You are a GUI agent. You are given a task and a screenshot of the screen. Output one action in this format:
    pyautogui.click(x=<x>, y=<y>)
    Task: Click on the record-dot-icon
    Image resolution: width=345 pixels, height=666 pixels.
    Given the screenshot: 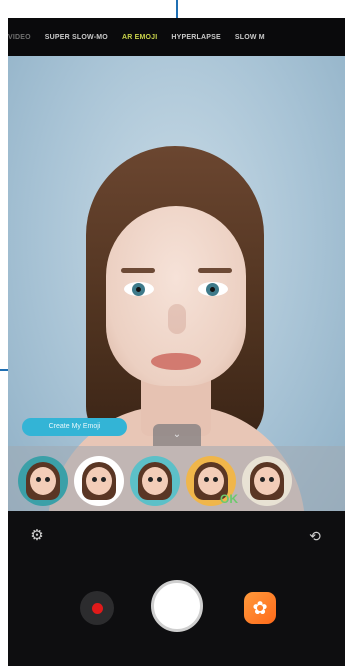 What is the action you would take?
    pyautogui.click(x=97, y=608)
    